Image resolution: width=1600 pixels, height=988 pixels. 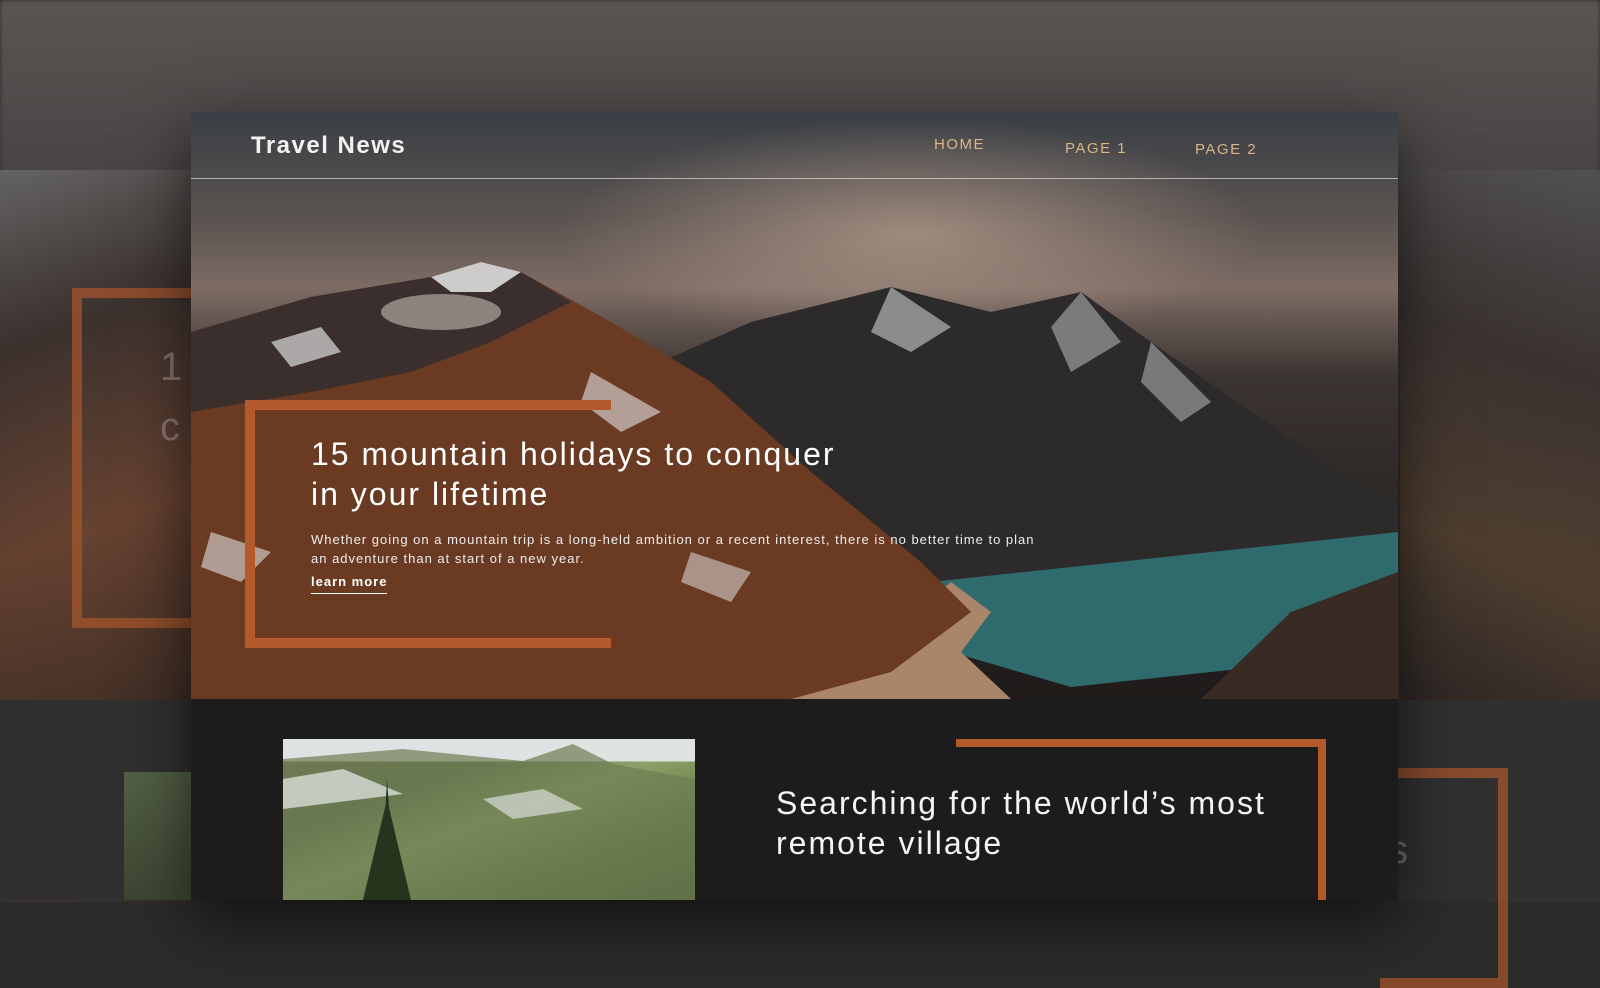 I want to click on hillside, so click(x=489, y=822).